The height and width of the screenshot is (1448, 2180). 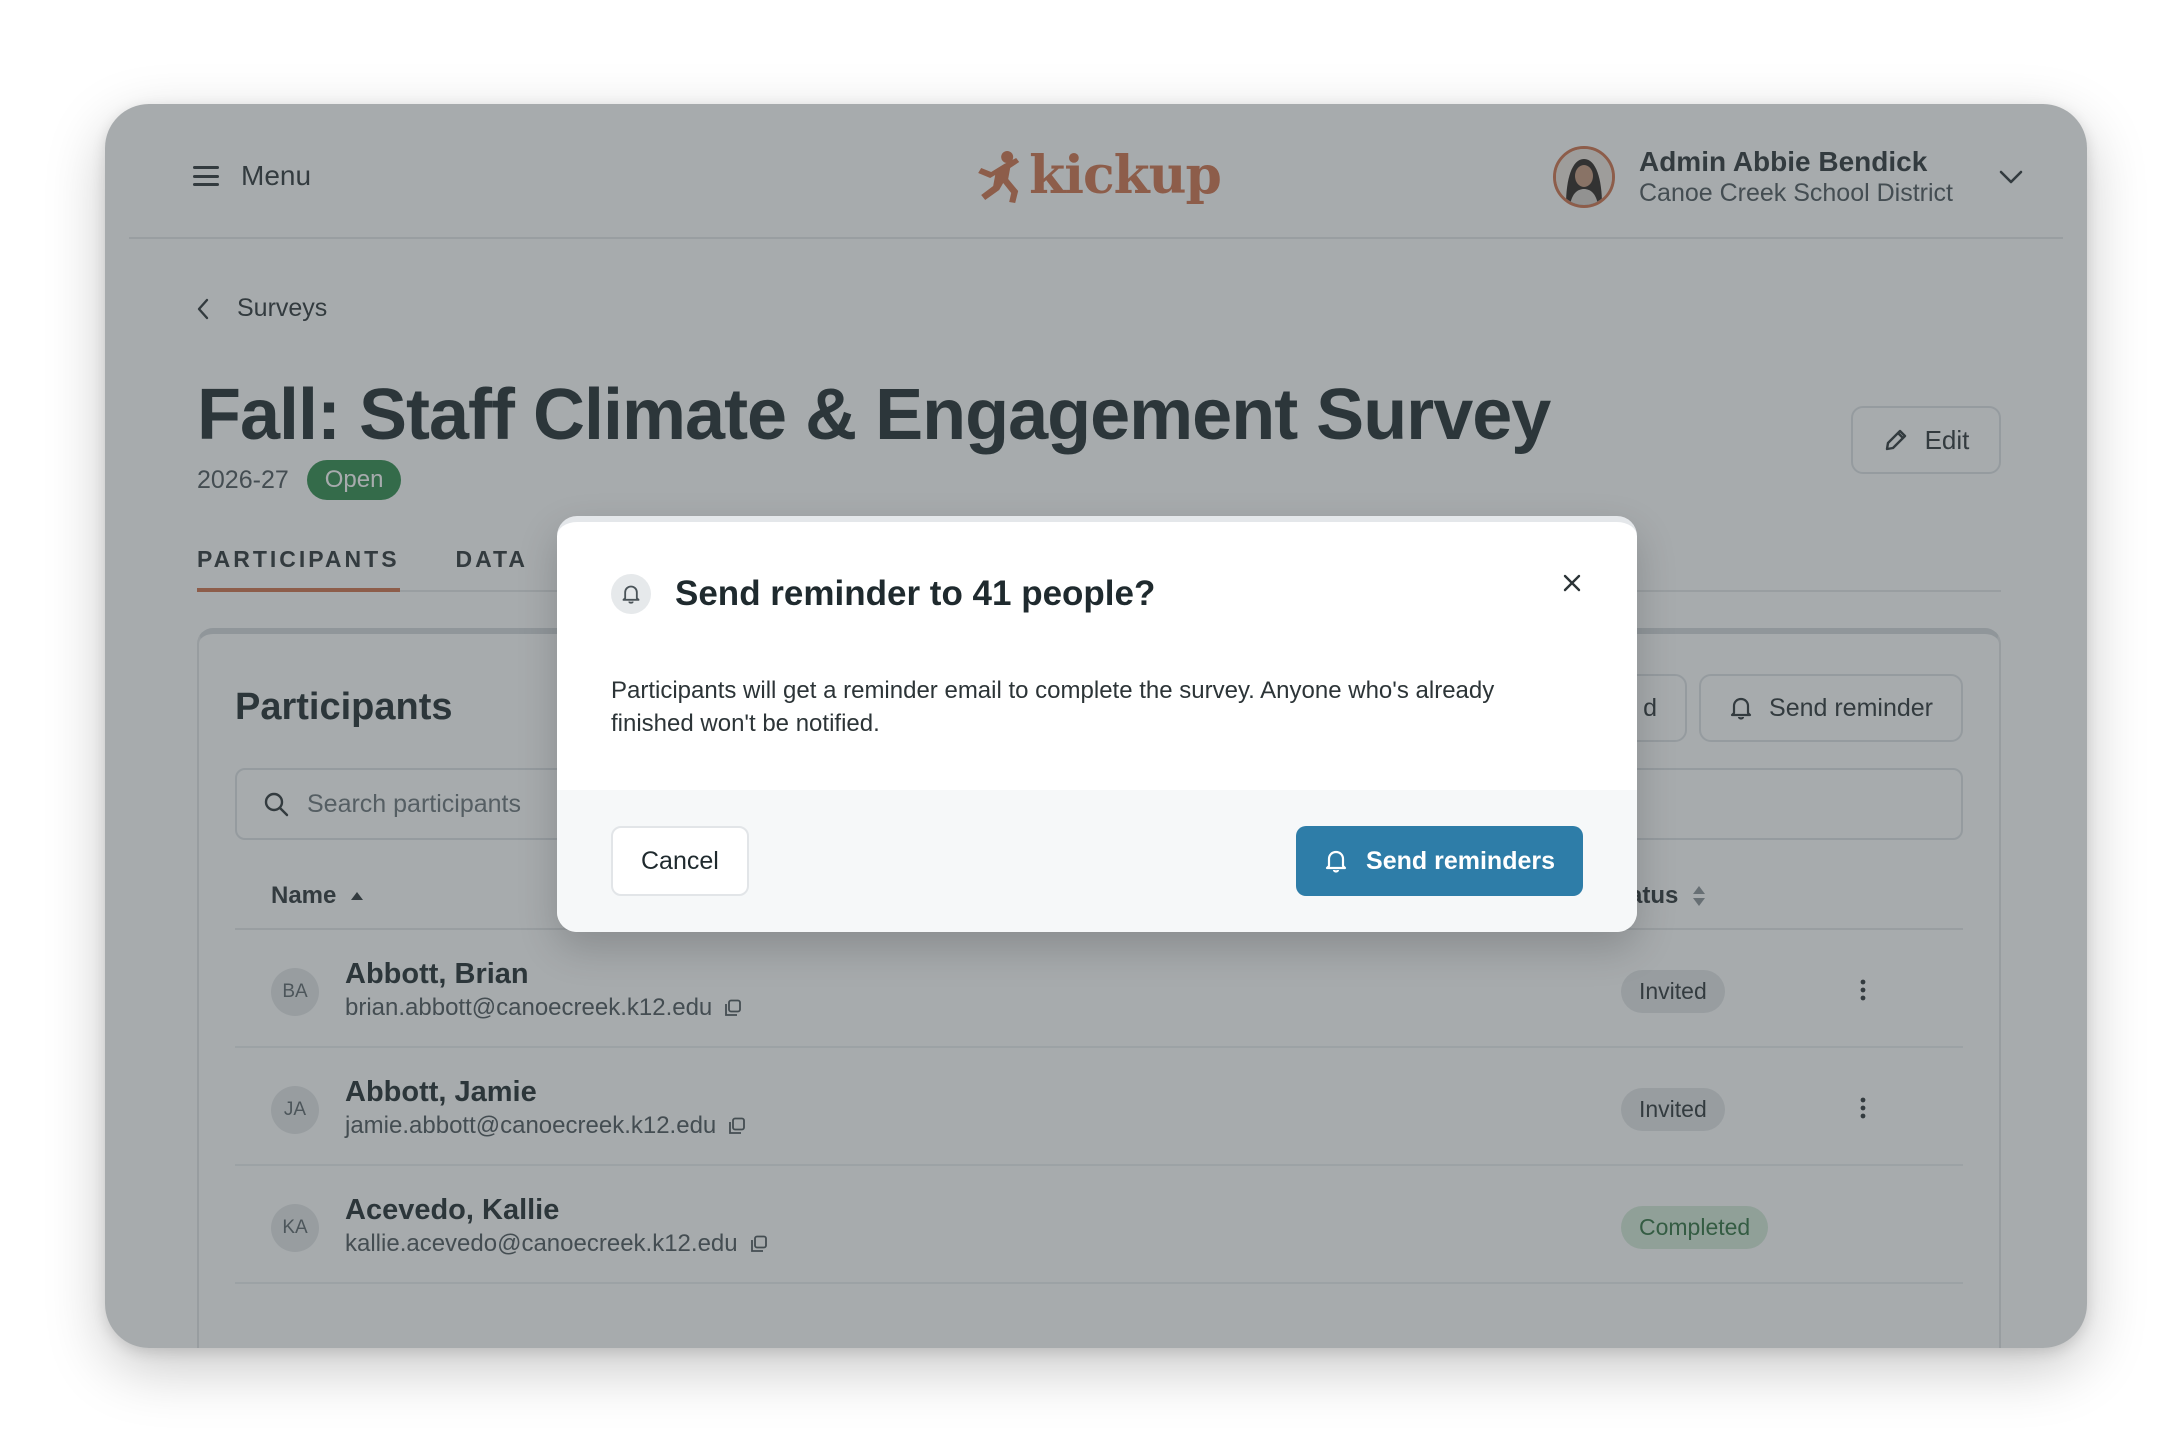 I want to click on dialog-header: Send reminder to 41 people?, so click(x=883, y=594).